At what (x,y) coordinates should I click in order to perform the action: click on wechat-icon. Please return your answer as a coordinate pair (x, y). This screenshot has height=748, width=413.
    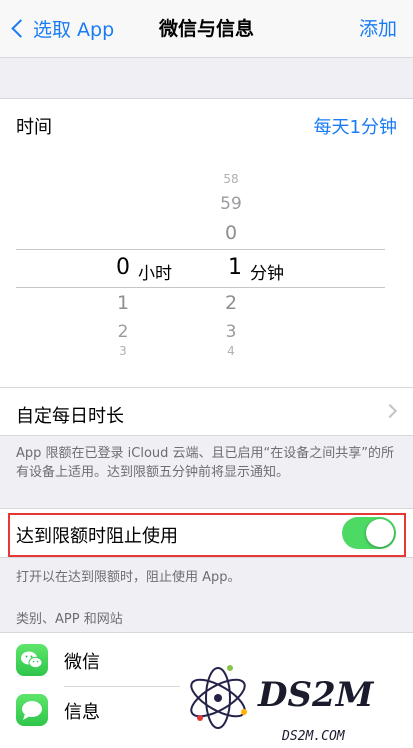
    Looking at the image, I should click on (32, 660).